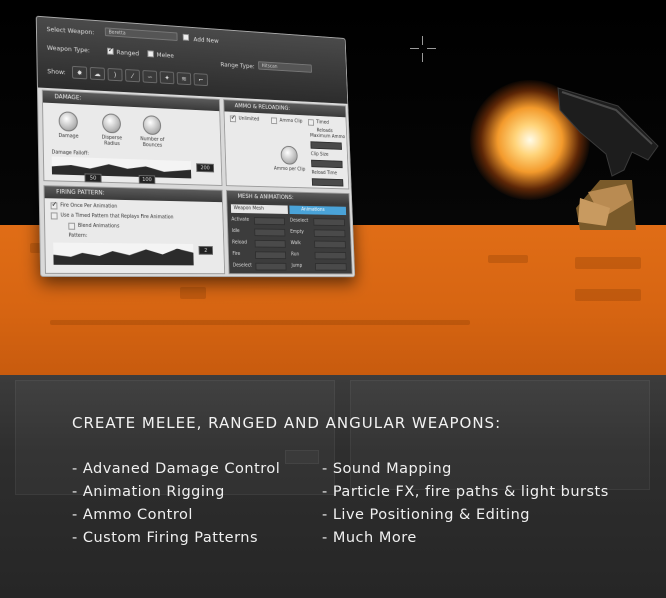 This screenshot has width=666, height=598. Describe the element at coordinates (176, 469) in the screenshot. I see `feature-item: - Advaned Damage Control` at that location.